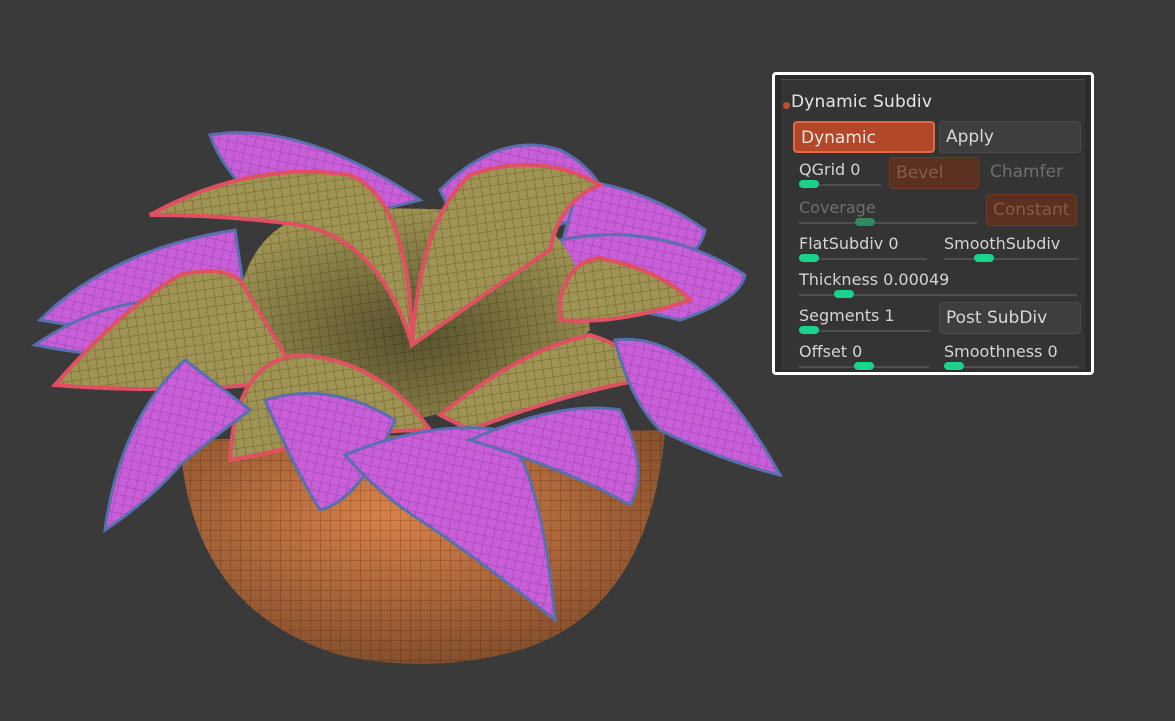 Image resolution: width=1175 pixels, height=721 pixels. I want to click on smooth-subdiv-slider: SmoothSubdiv, so click(1011, 248).